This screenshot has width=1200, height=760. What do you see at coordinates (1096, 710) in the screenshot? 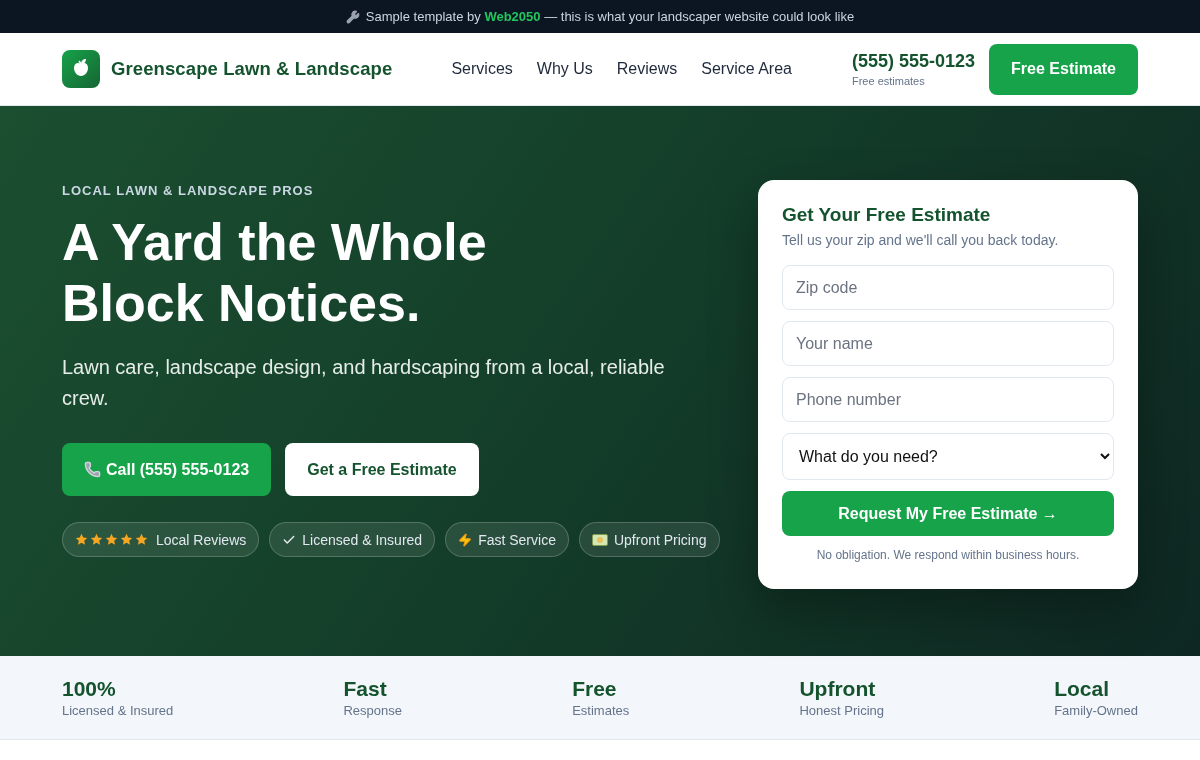
I see `stat-label: Family-Owned` at bounding box center [1096, 710].